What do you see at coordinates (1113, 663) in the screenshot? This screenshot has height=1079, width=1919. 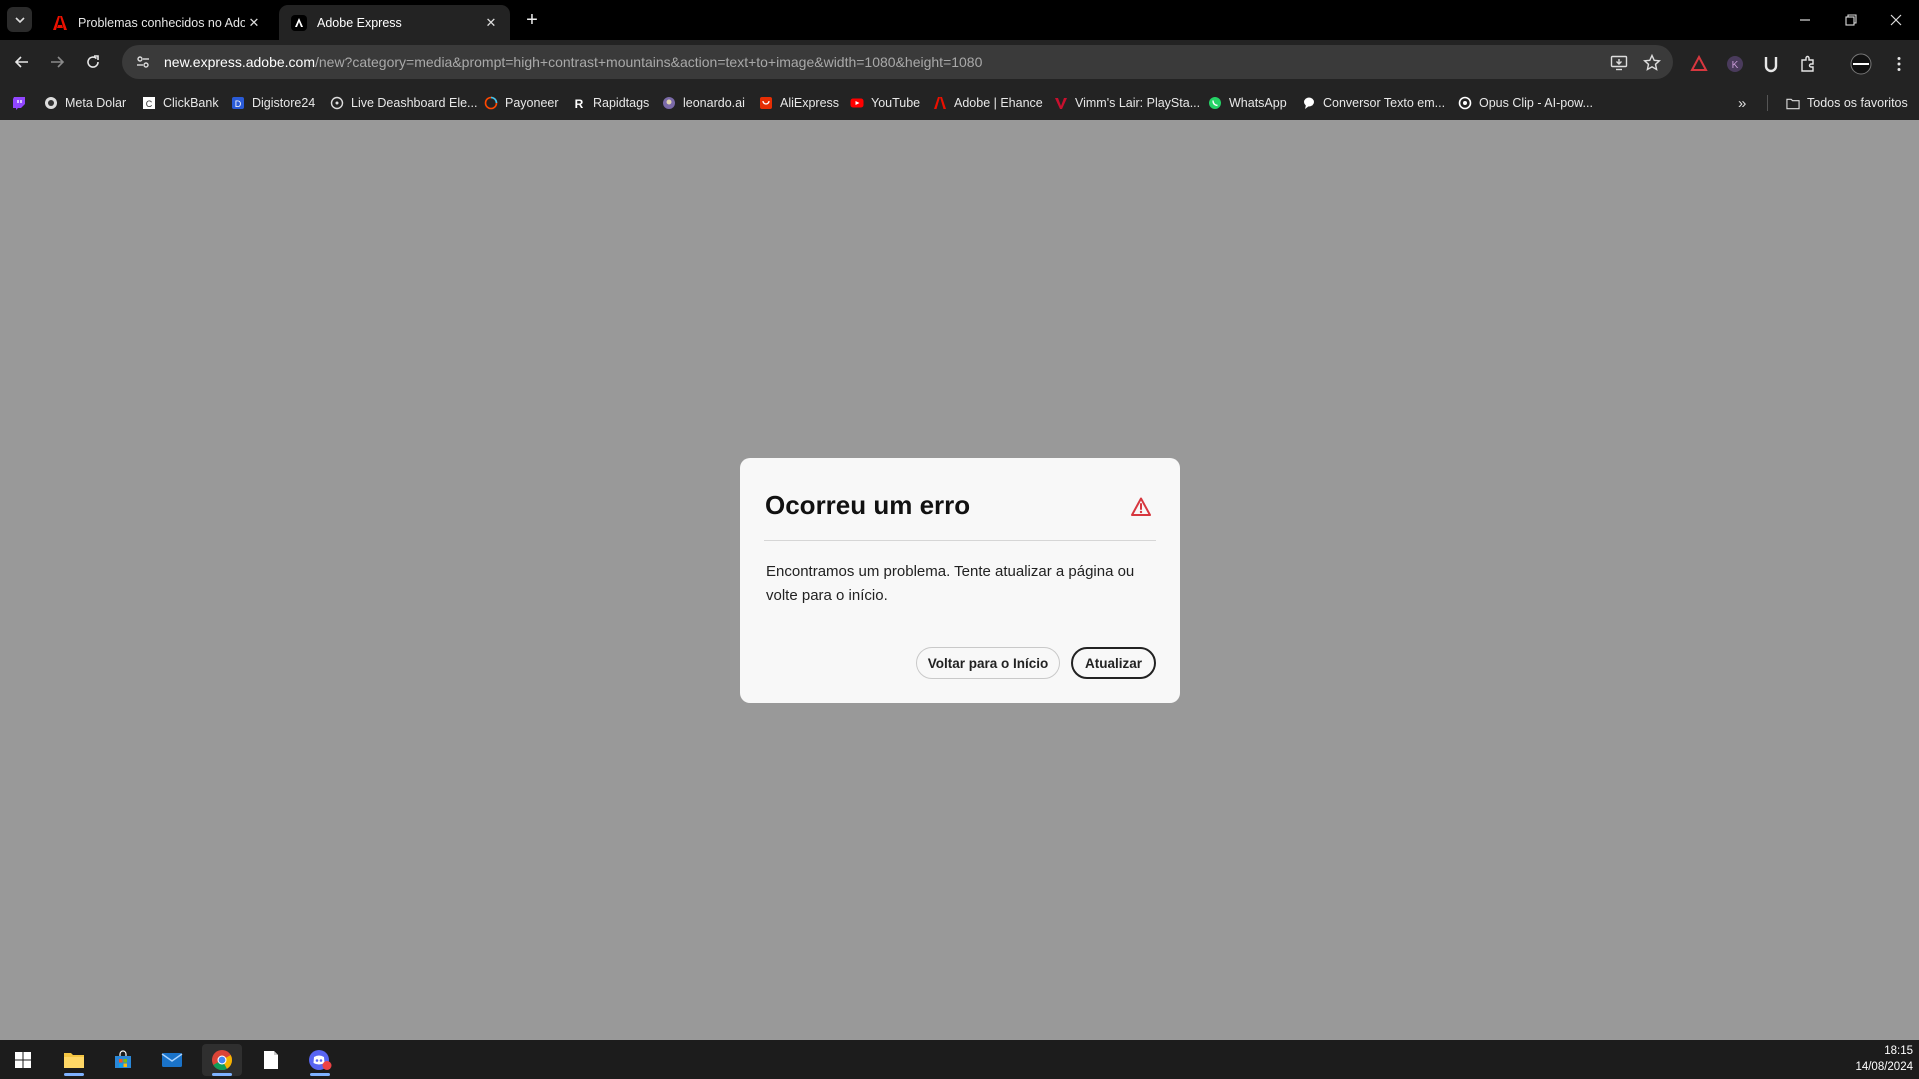 I see `refresh-button: Atualizar` at bounding box center [1113, 663].